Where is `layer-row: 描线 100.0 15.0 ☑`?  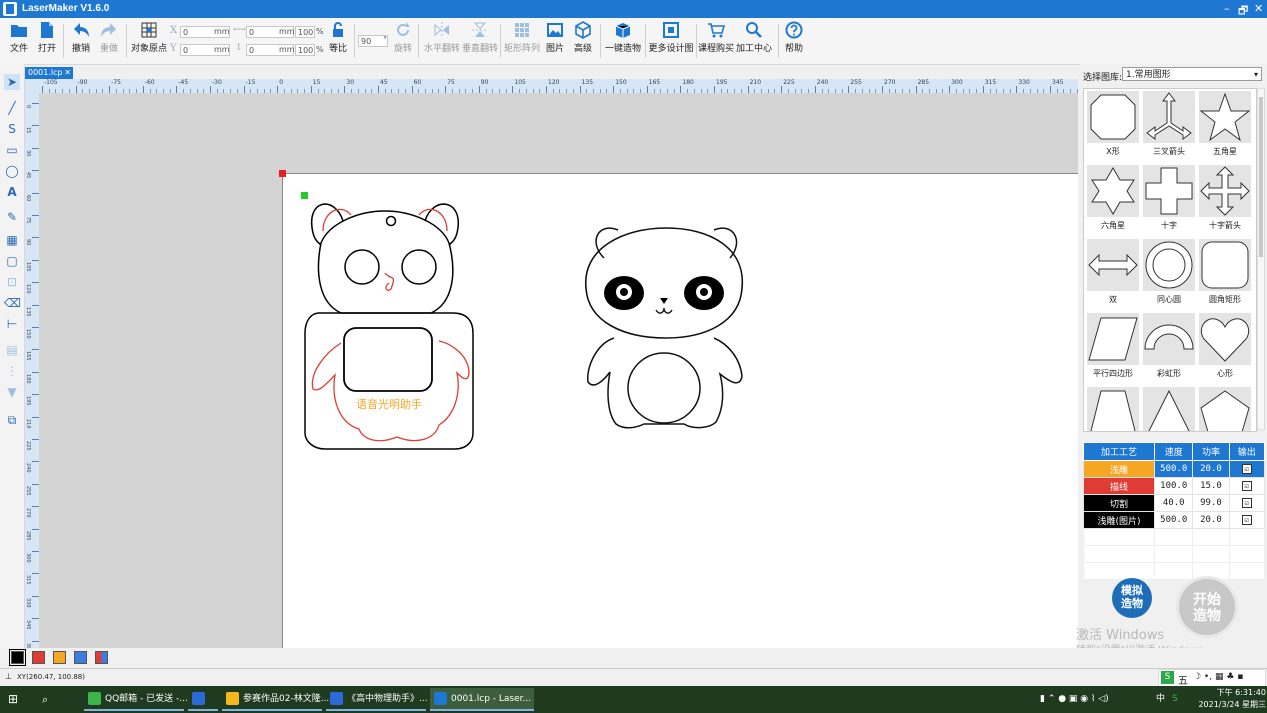
layer-row: 描线 100.0 15.0 ☑ is located at coordinates (1174, 486).